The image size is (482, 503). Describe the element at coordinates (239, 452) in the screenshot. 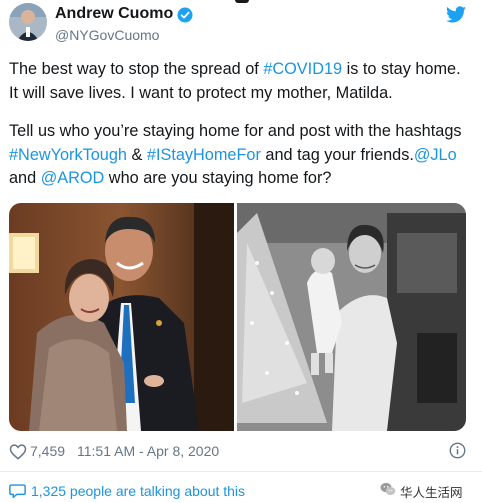

I see `tweet-footer: 7,459 11:51 AM - Apr 8, 2020` at that location.